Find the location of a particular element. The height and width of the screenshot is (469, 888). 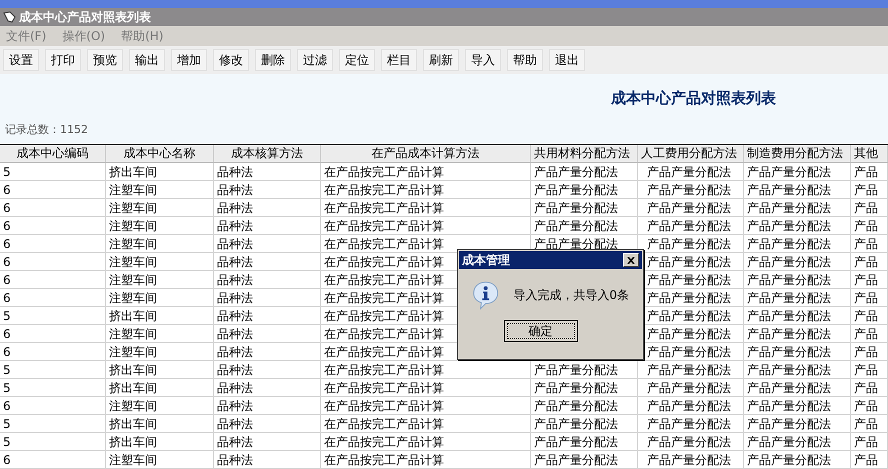

column-header: 成本核算方法 is located at coordinates (267, 153).